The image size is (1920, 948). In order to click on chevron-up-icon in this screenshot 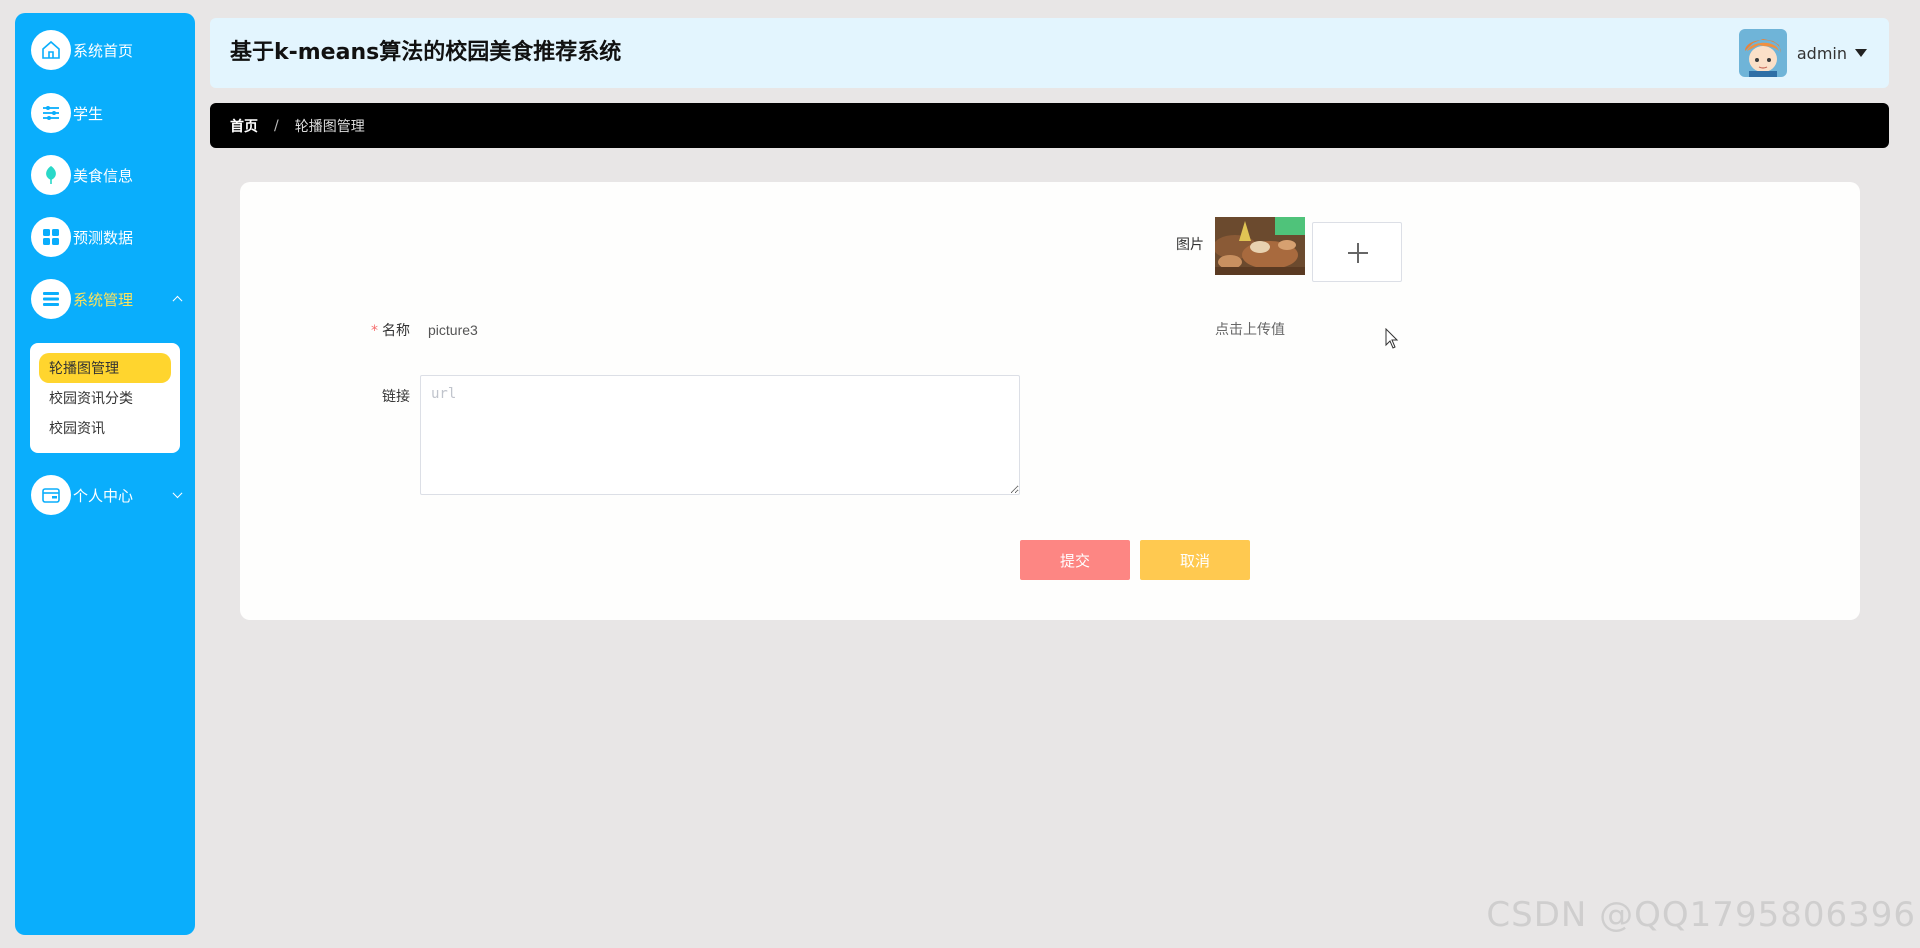, I will do `click(177, 300)`.